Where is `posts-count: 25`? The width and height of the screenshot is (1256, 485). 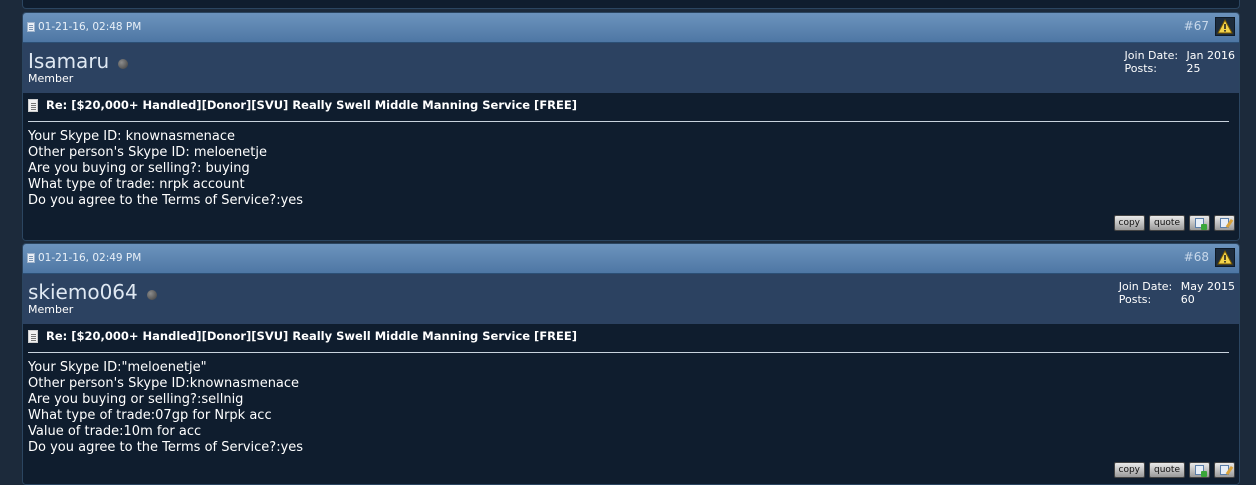 posts-count: 25 is located at coordinates (1193, 68).